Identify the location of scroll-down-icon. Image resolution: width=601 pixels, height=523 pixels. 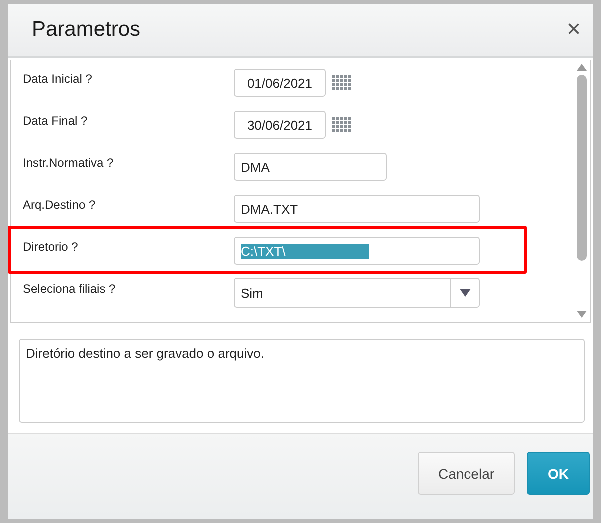
(582, 314).